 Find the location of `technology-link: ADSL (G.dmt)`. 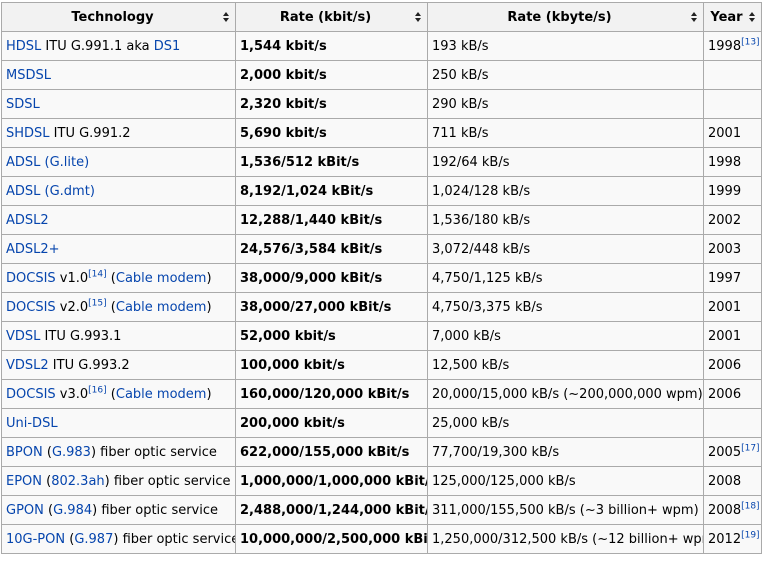

technology-link: ADSL (G.dmt) is located at coordinates (50, 191).